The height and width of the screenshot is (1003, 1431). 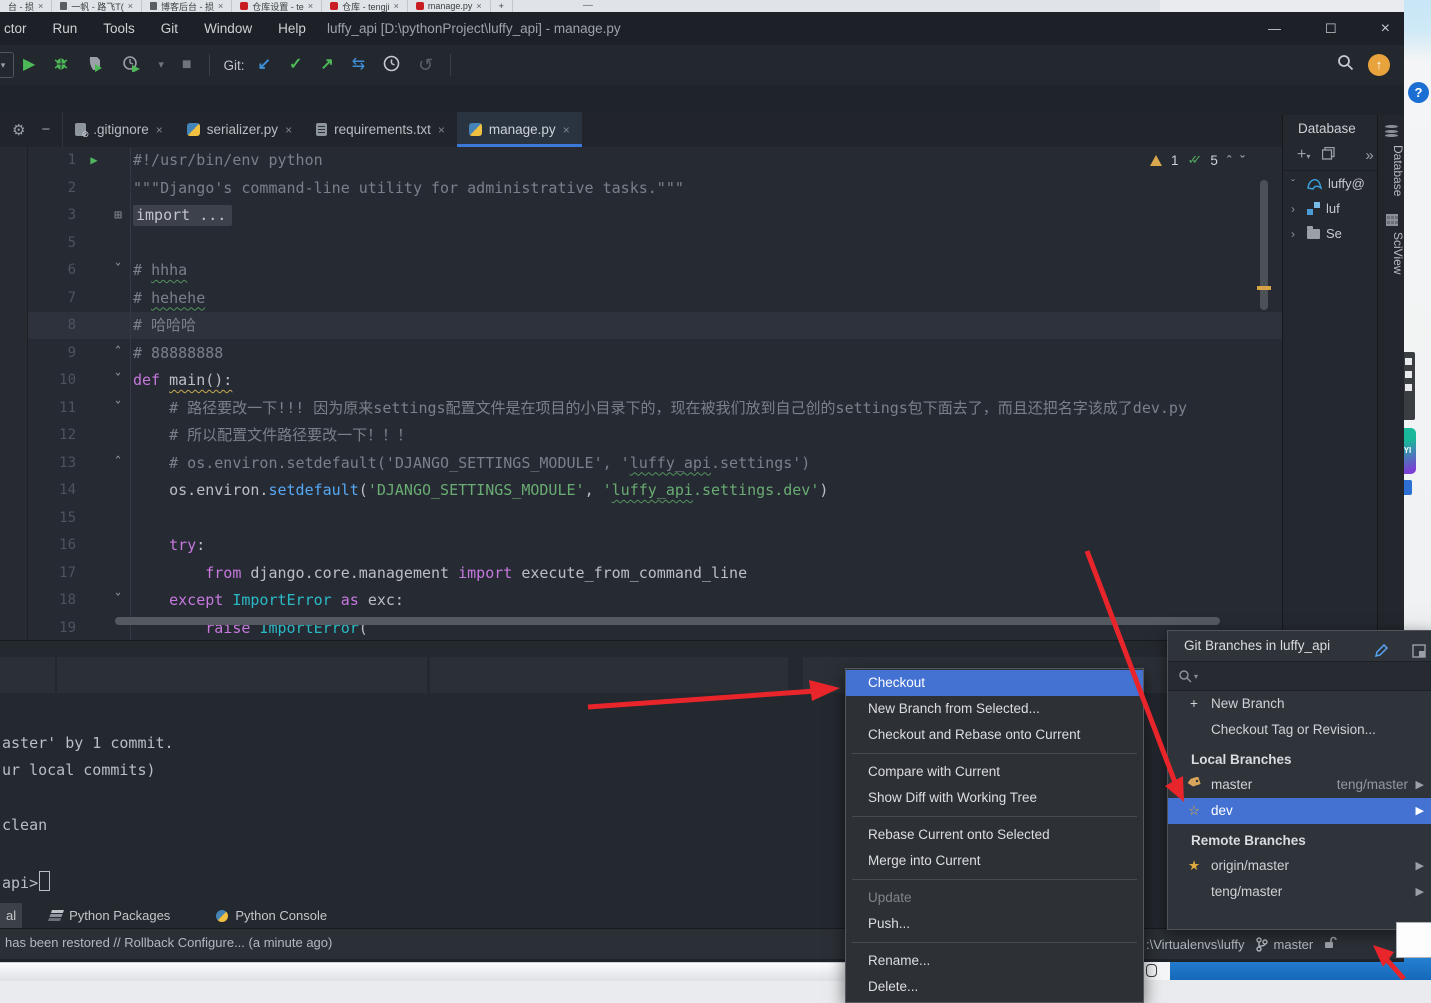 What do you see at coordinates (449, 6) in the screenshot?
I see `browser-tab: manage.py ×` at bounding box center [449, 6].